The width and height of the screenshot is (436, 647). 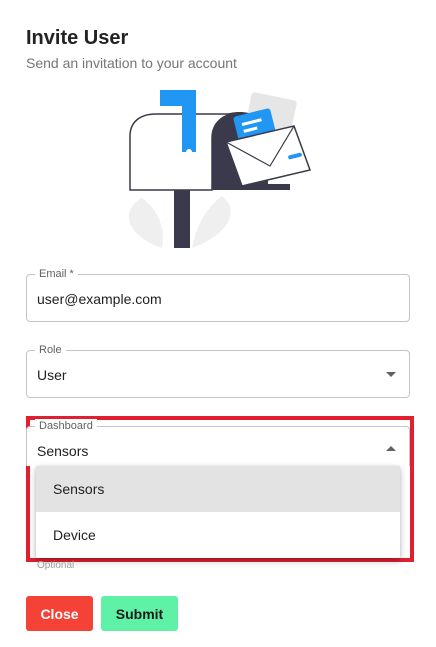 What do you see at coordinates (218, 370) in the screenshot?
I see `role-select: Role User` at bounding box center [218, 370].